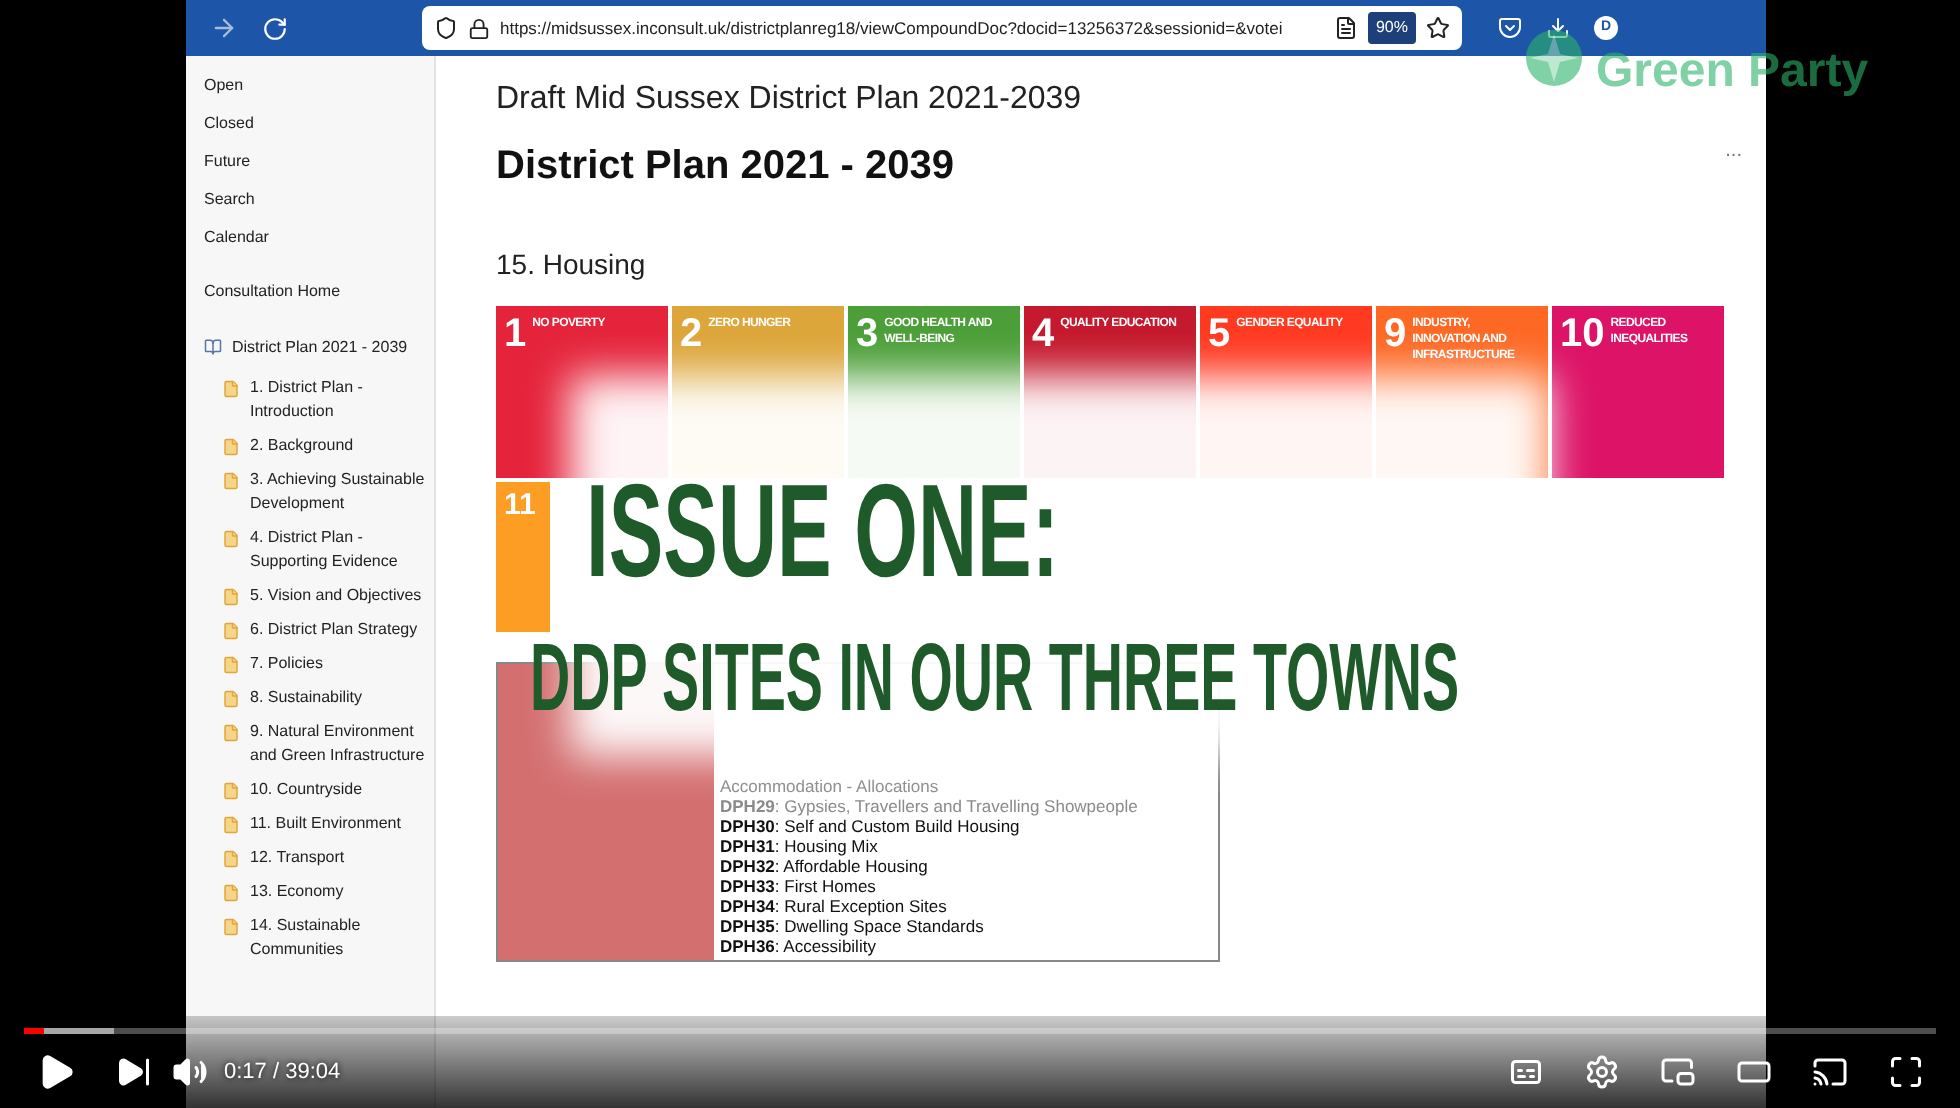  What do you see at coordinates (320, 348) in the screenshot?
I see `tree-item: District Plan 2021 - 2039` at bounding box center [320, 348].